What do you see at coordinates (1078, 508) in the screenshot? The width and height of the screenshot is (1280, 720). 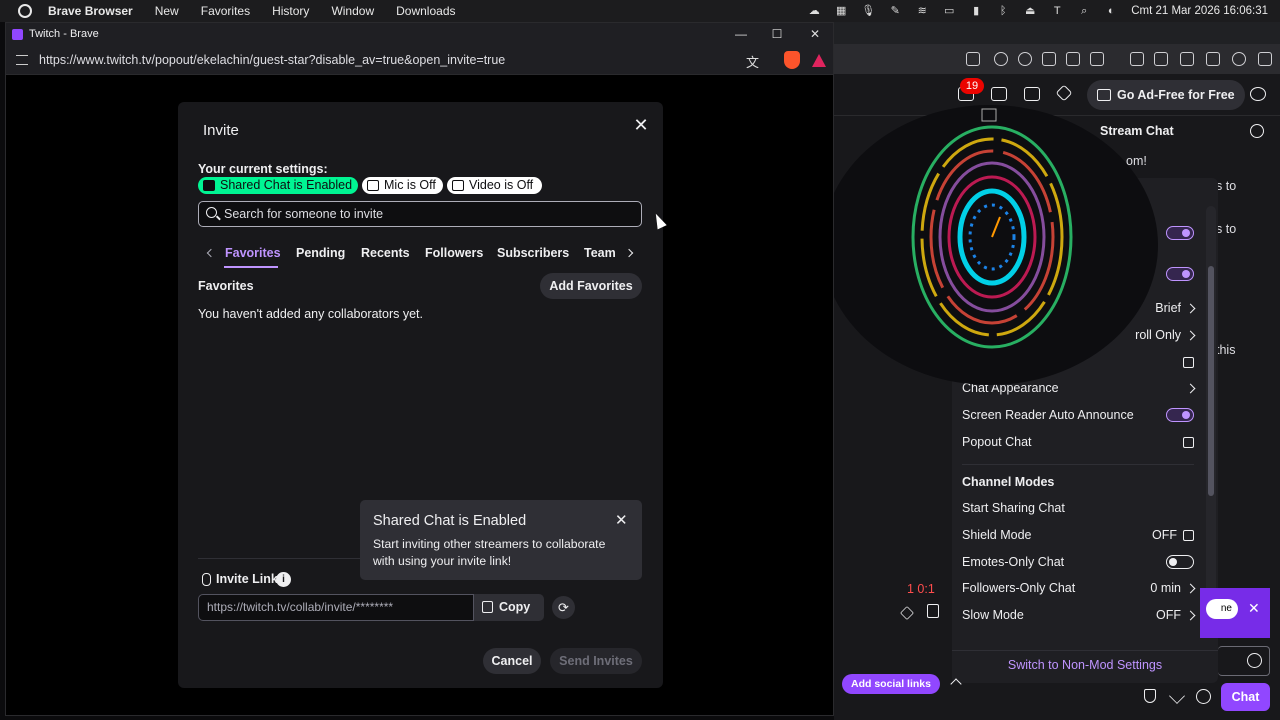 I see `settings-start-sharing-chat: Start Sharing Chat` at bounding box center [1078, 508].